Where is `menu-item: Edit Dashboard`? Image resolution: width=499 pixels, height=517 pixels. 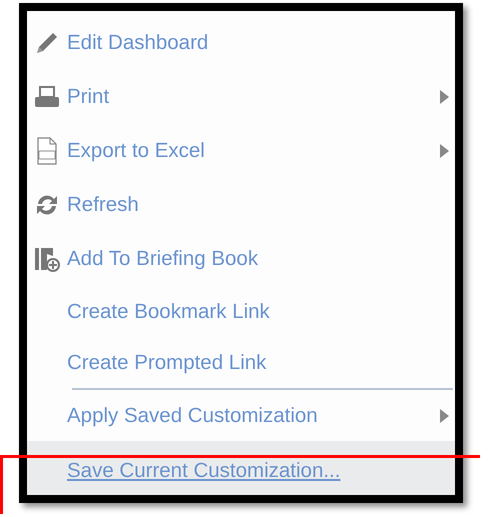 menu-item: Edit Dashboard is located at coordinates (241, 43).